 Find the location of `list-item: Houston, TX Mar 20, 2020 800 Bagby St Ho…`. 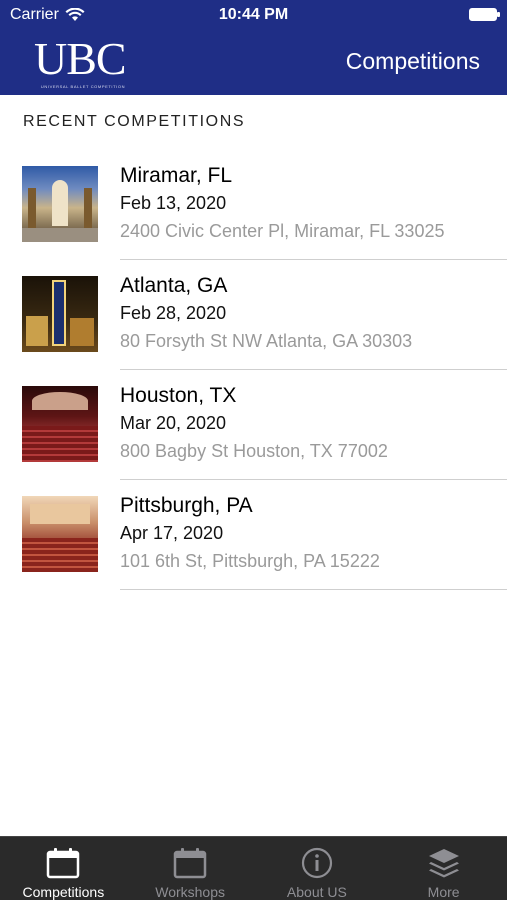

list-item: Houston, TX Mar 20, 2020 800 Bagby St Ho… is located at coordinates (253, 425).